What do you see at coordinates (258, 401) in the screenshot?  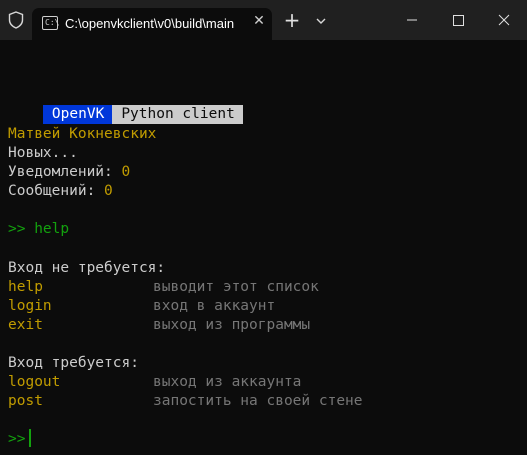 I see `command-description: запостить на своей стене` at bounding box center [258, 401].